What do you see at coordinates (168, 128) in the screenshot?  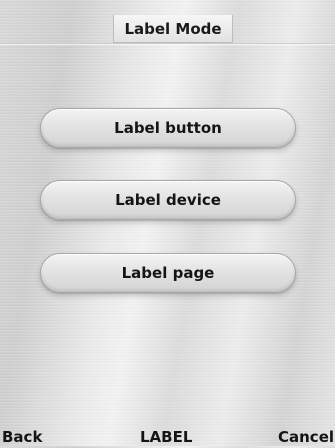 I see `label-button-button: Label button` at bounding box center [168, 128].